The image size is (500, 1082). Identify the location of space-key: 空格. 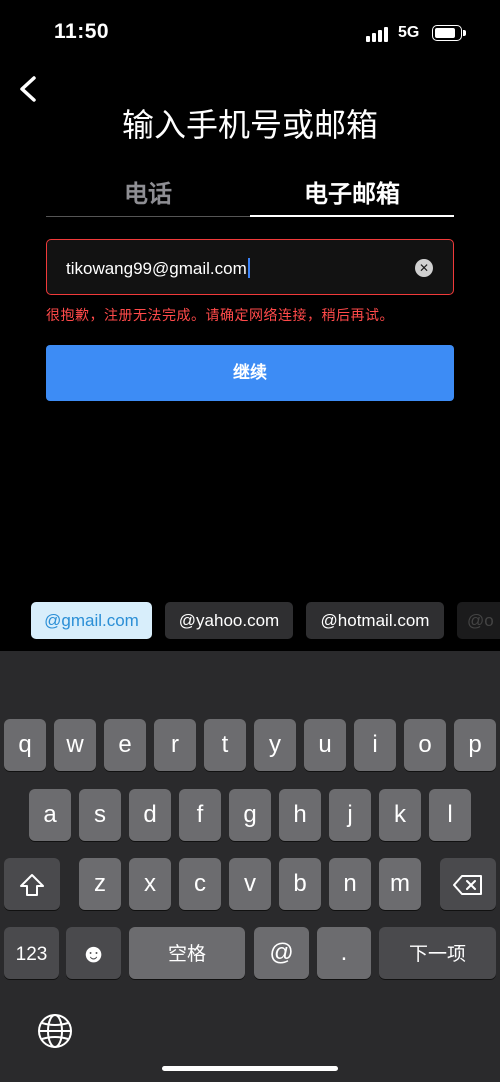
(187, 954).